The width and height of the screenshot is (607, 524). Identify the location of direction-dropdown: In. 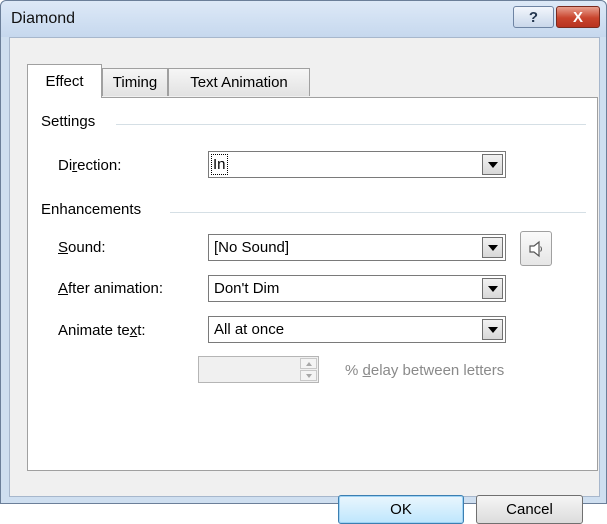
(357, 164).